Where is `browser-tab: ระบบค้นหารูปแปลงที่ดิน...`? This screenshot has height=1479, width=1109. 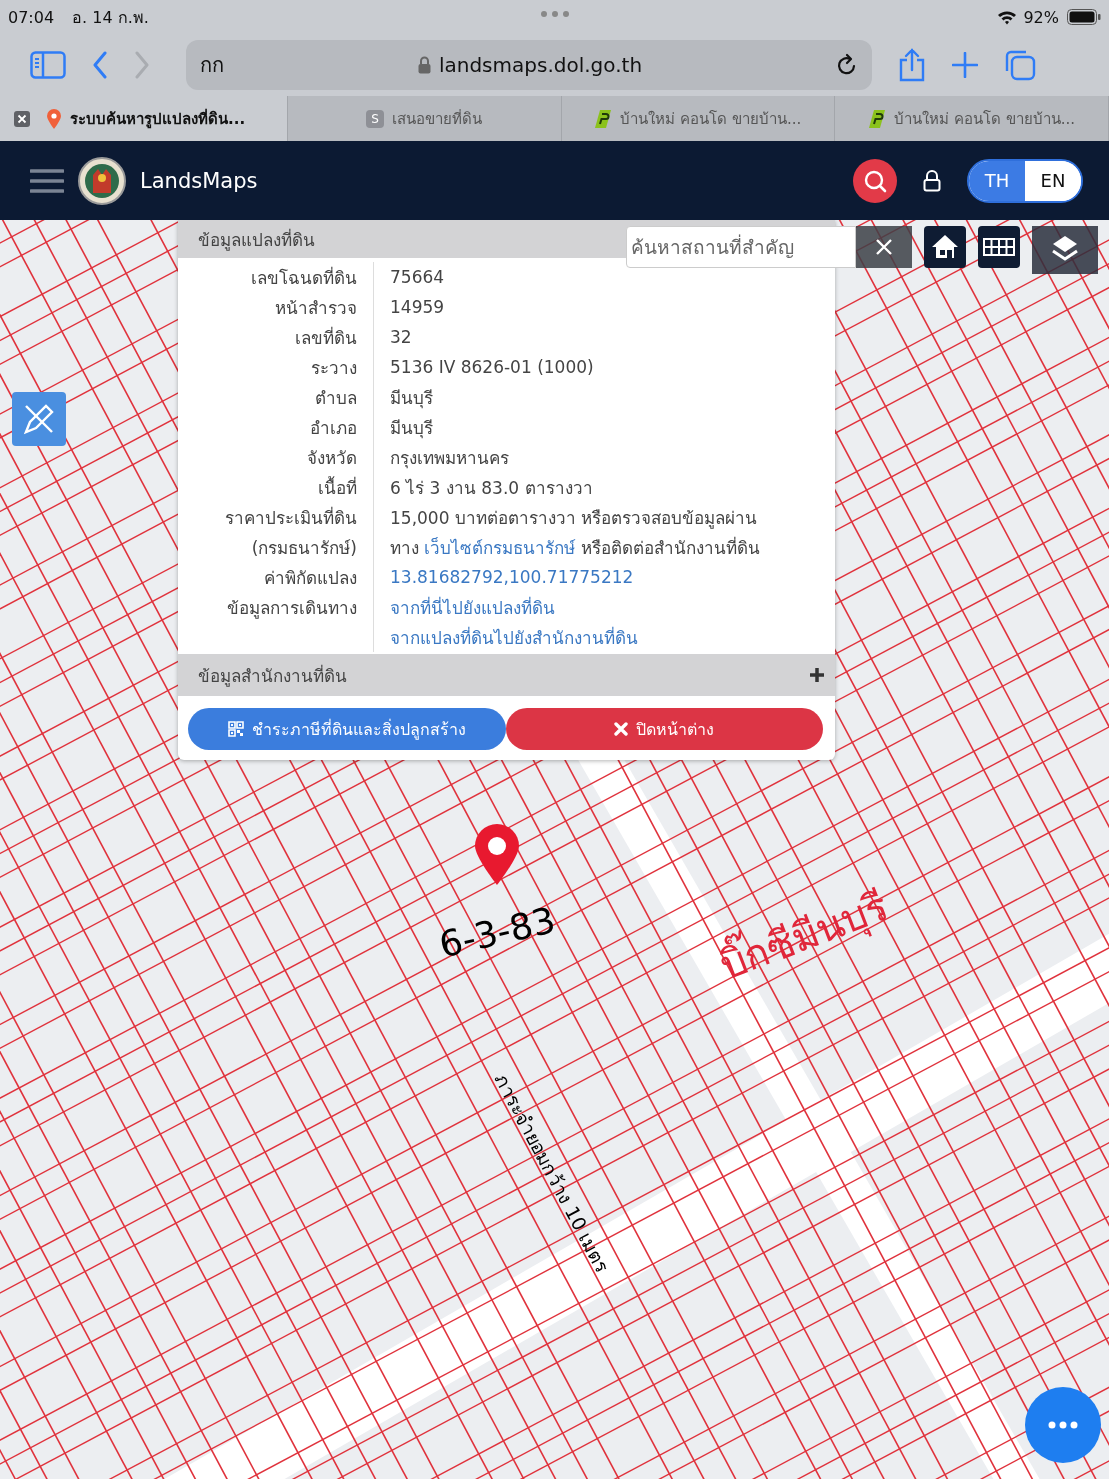 browser-tab: ระบบค้นหารูปแปลงที่ดิน... is located at coordinates (144, 118).